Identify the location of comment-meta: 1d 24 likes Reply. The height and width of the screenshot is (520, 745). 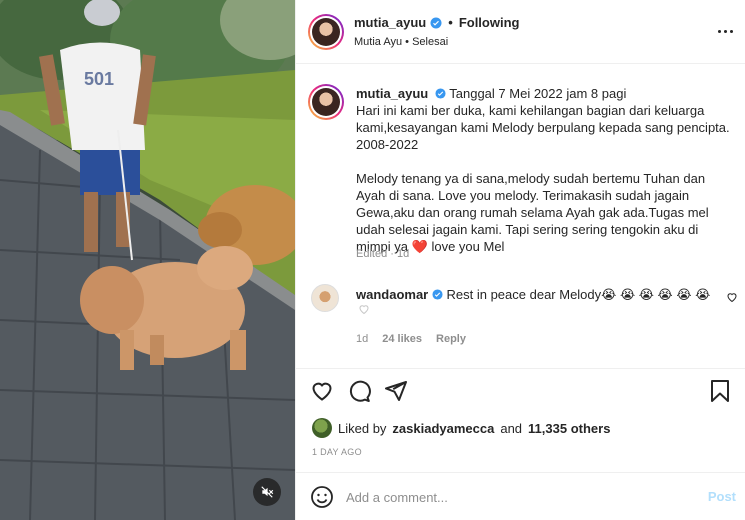
(411, 339).